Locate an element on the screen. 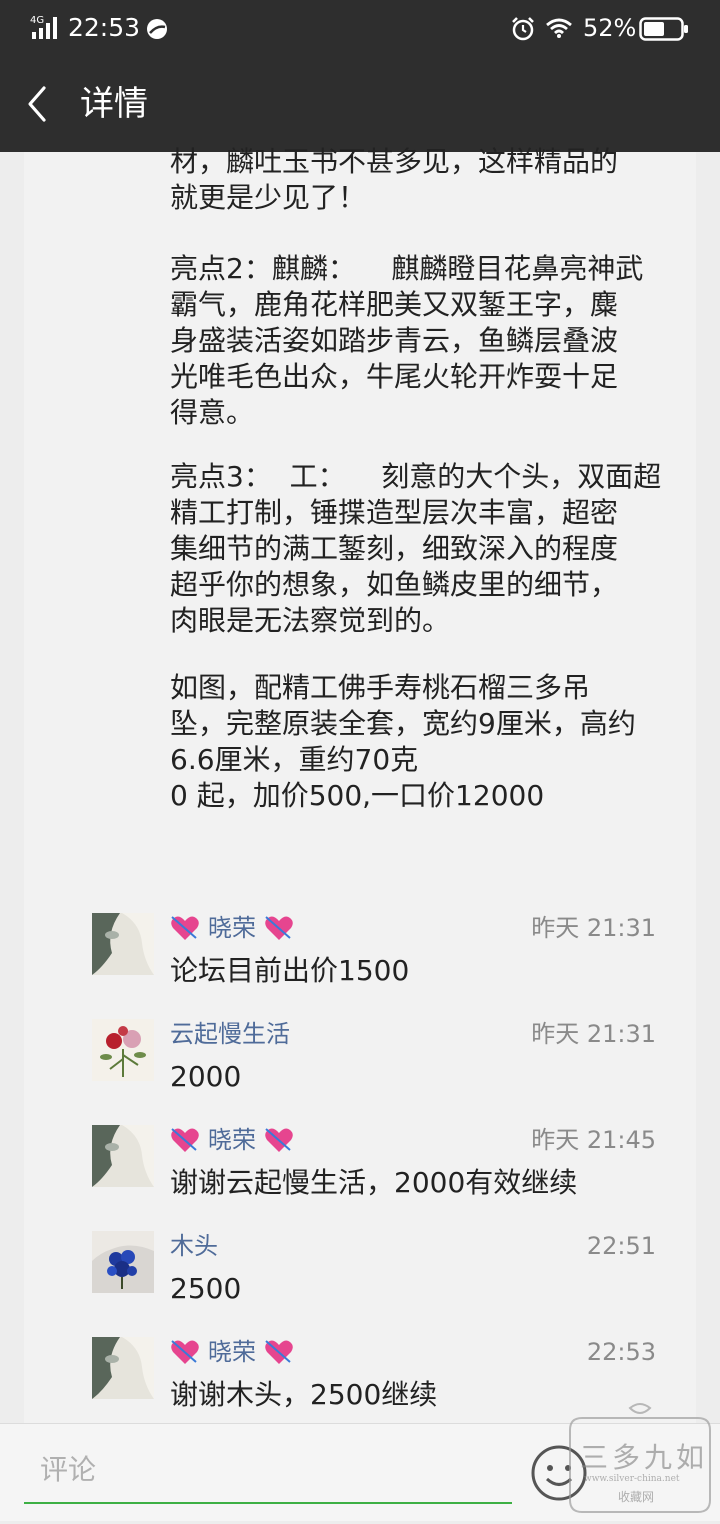  back-arrow-icon is located at coordinates (37, 104).